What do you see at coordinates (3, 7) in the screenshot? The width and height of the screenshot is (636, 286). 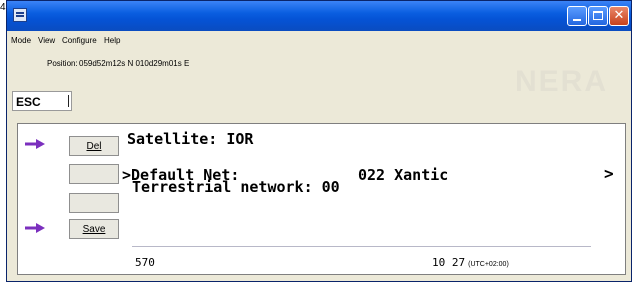 I see `edge-mark: 4` at bounding box center [3, 7].